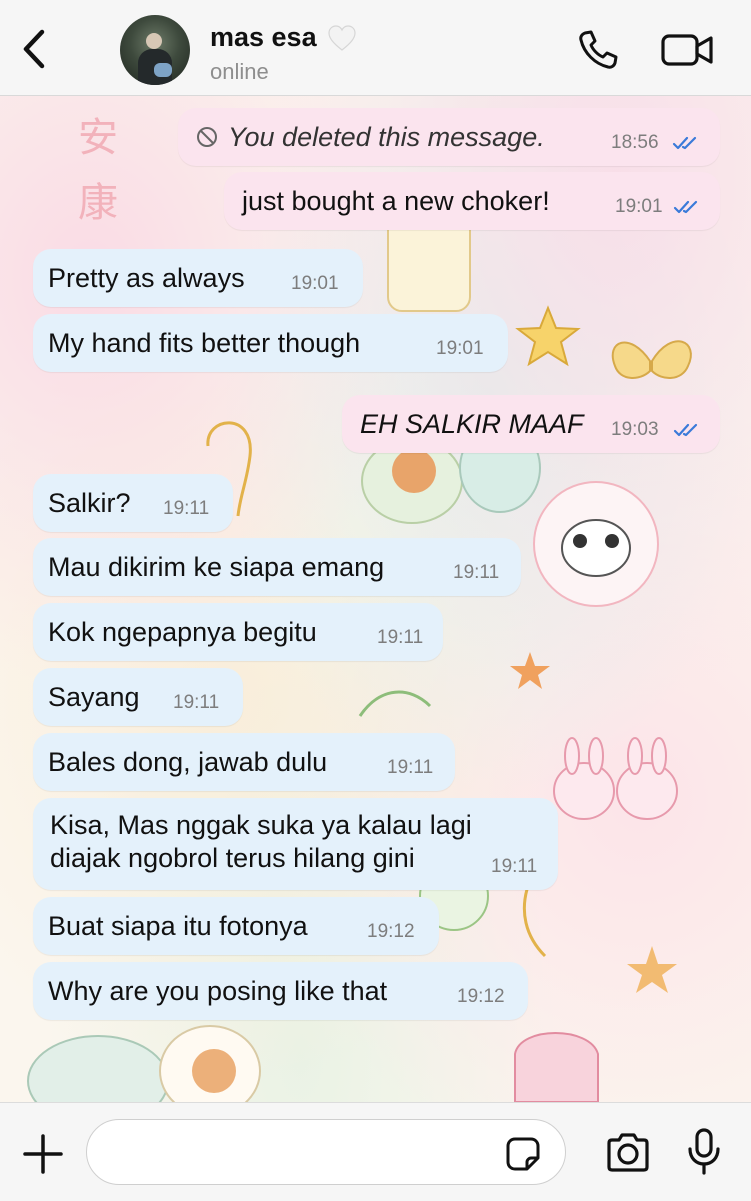 The width and height of the screenshot is (751, 1201). Describe the element at coordinates (188, 761) in the screenshot. I see `message-text: Bales dong, jawab dulu` at that location.